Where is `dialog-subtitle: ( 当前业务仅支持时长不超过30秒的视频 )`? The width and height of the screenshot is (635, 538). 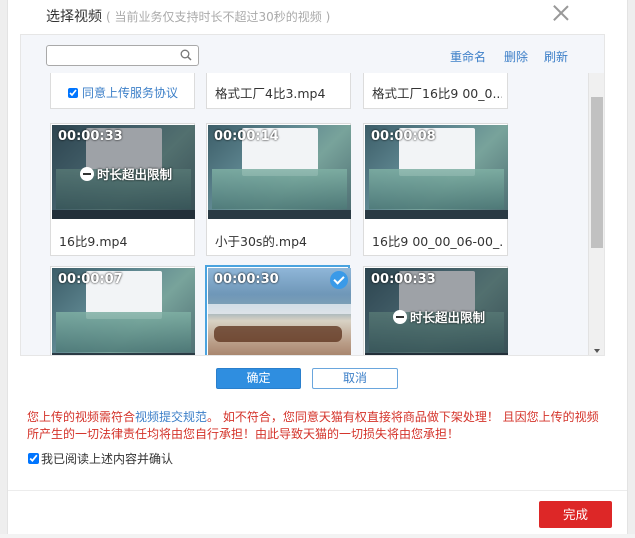
dialog-subtitle: ( 当前业务仅支持时长不超过30秒的视频 ) is located at coordinates (218, 17).